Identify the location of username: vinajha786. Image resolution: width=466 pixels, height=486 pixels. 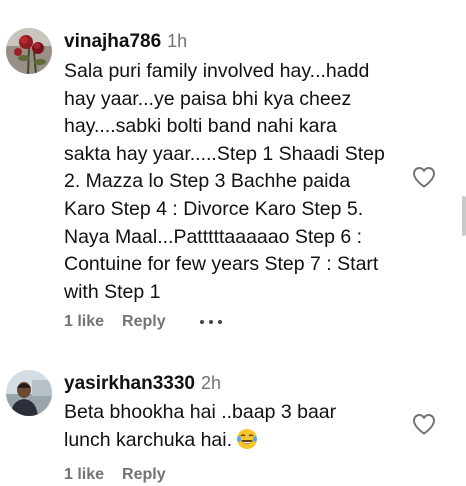
(112, 42).